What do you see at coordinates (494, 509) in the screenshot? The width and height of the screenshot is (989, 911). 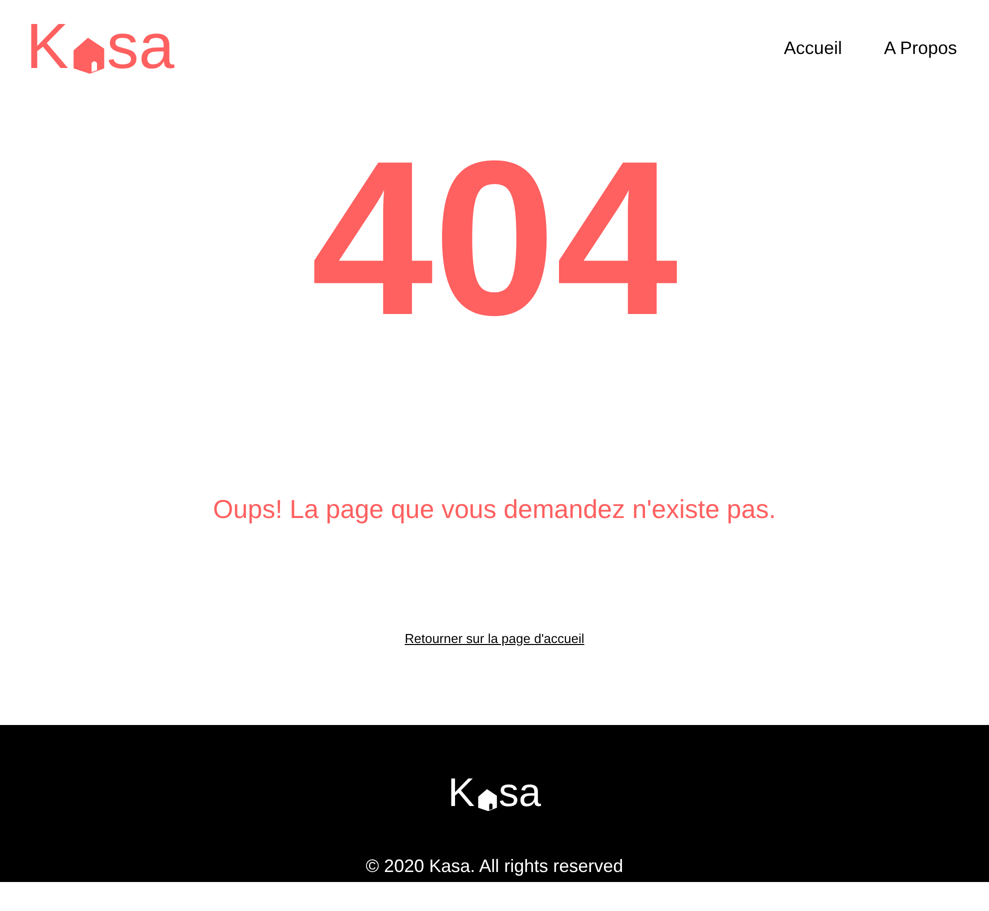 I see `error-message: Oups! La page que vous demandez n'existe pas.` at bounding box center [494, 509].